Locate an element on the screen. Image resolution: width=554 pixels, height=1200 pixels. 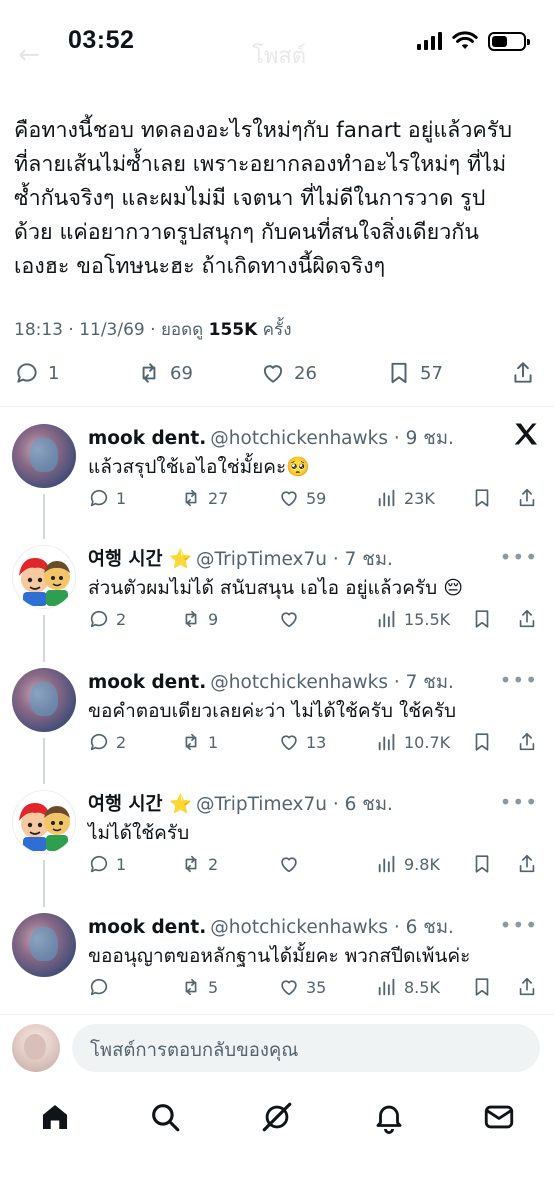
views-button: 10.7K is located at coordinates (413, 742).